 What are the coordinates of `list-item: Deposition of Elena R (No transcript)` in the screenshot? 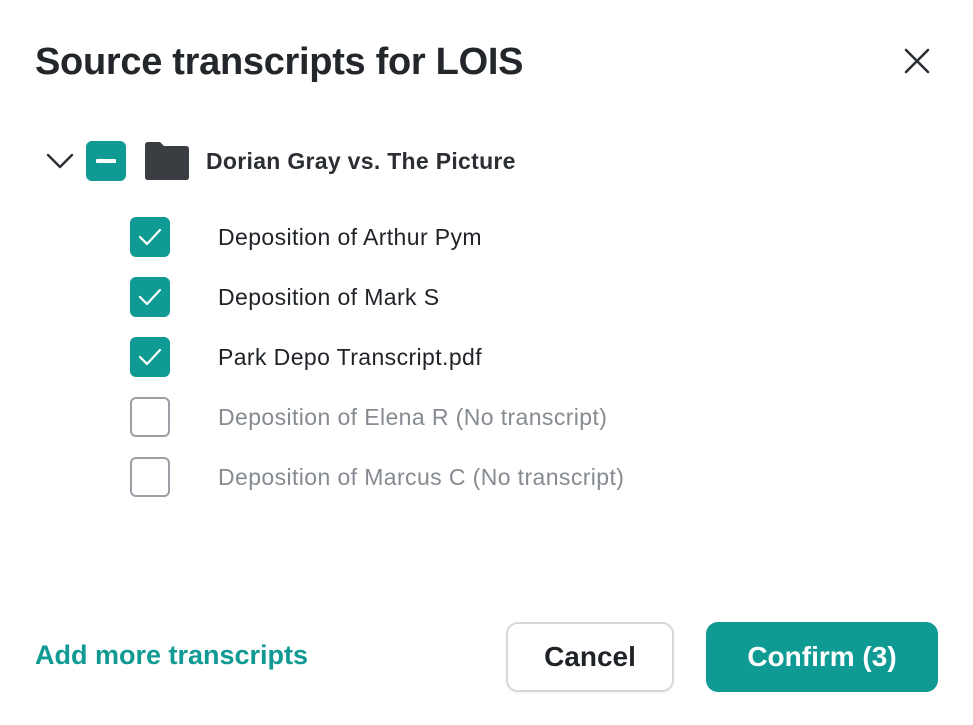 It's located at (377, 417).